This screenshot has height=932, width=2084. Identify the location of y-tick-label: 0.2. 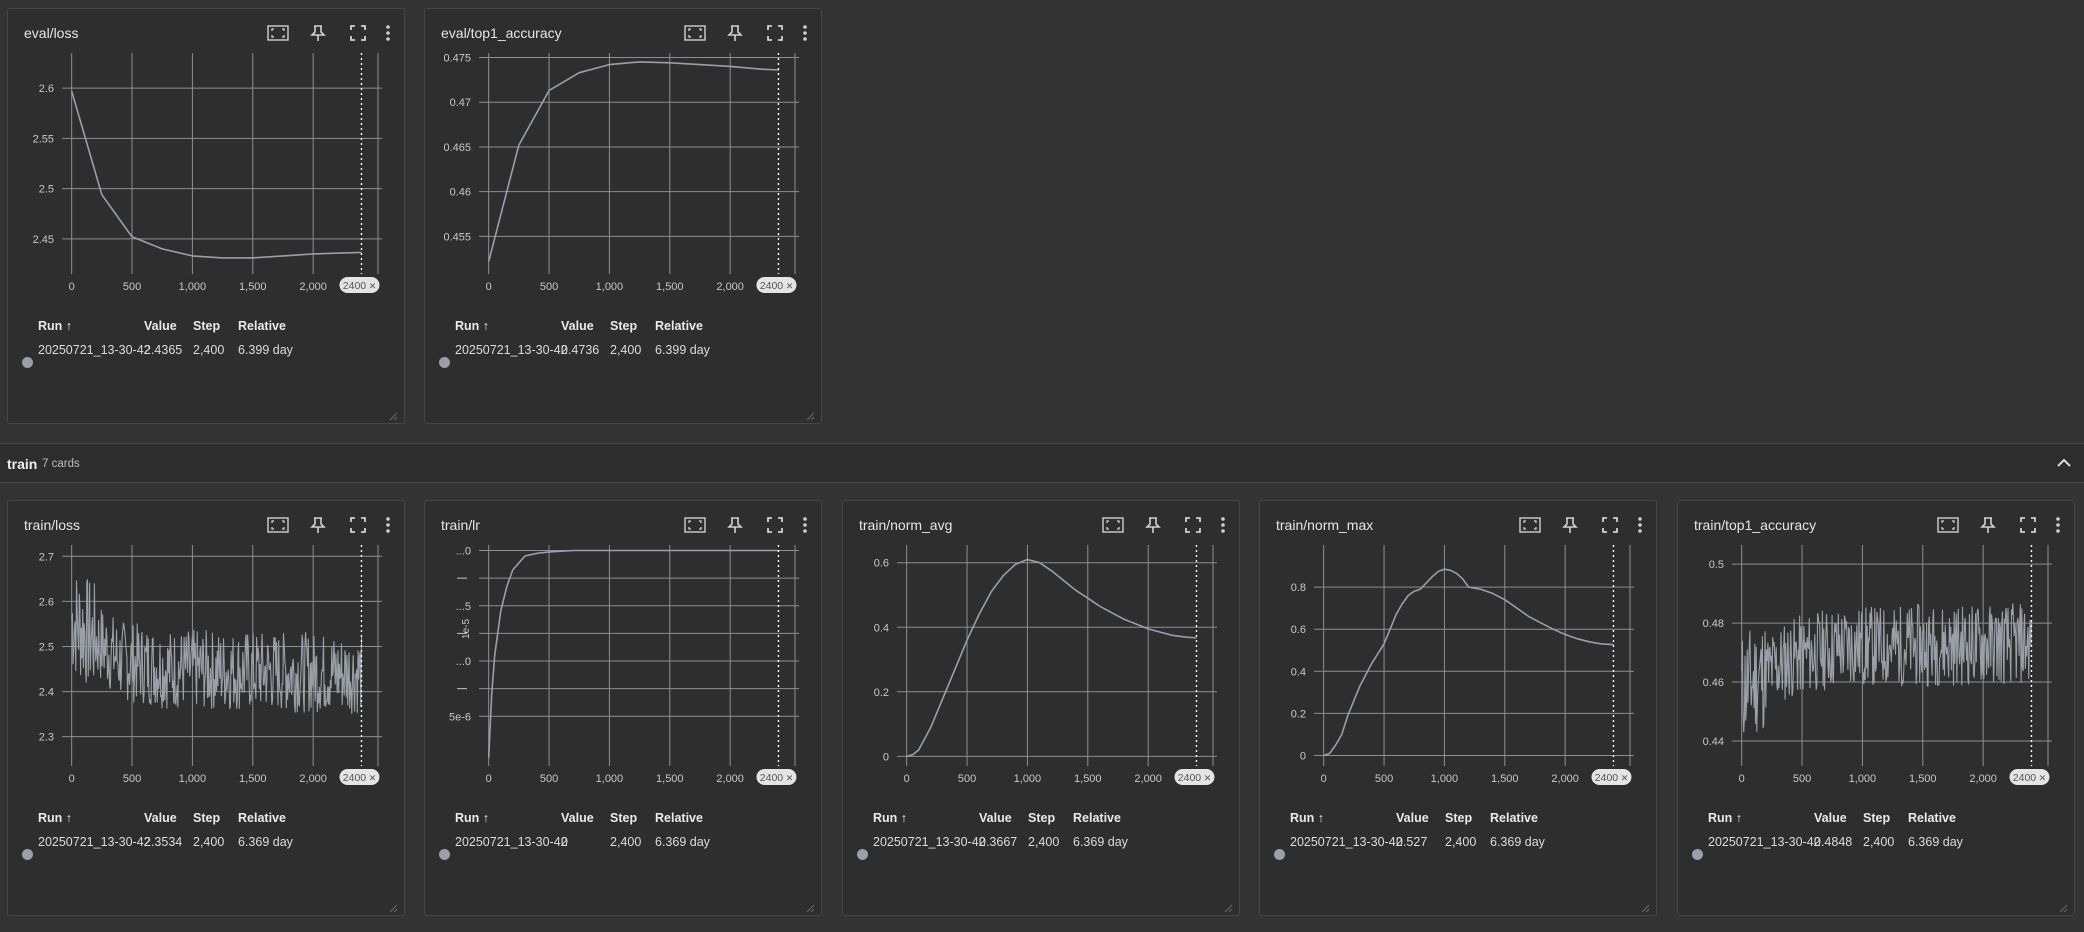
(1298, 714).